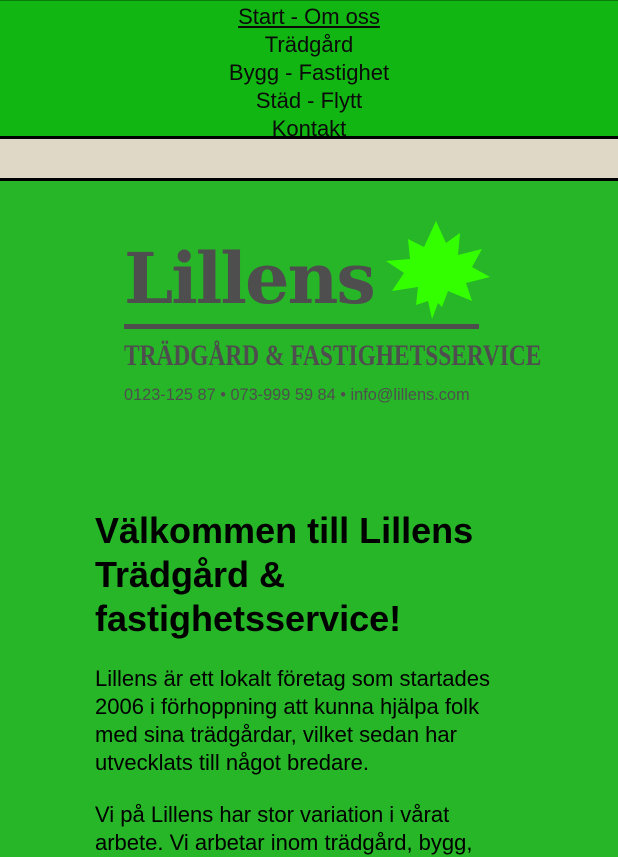 The width and height of the screenshot is (618, 857). What do you see at coordinates (309, 101) in the screenshot?
I see `nav-item-stad-flytt: Städ - Flytt` at bounding box center [309, 101].